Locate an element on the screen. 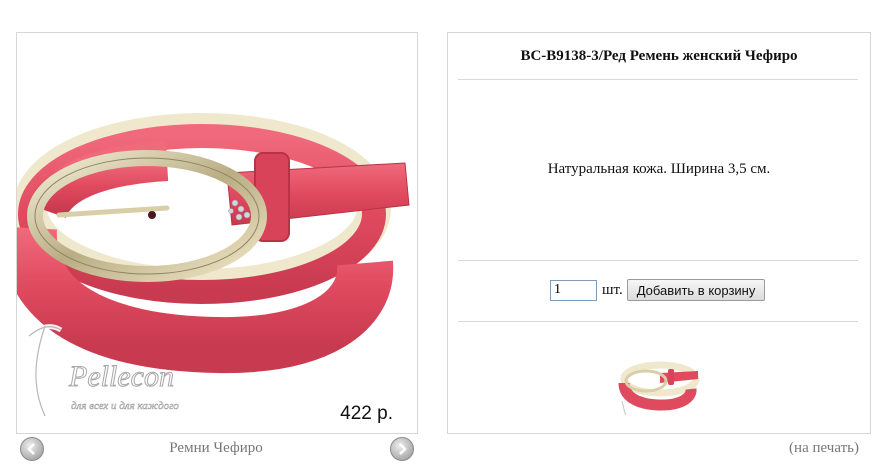 The width and height of the screenshot is (886, 472). product-thumbnail is located at coordinates (660, 384).